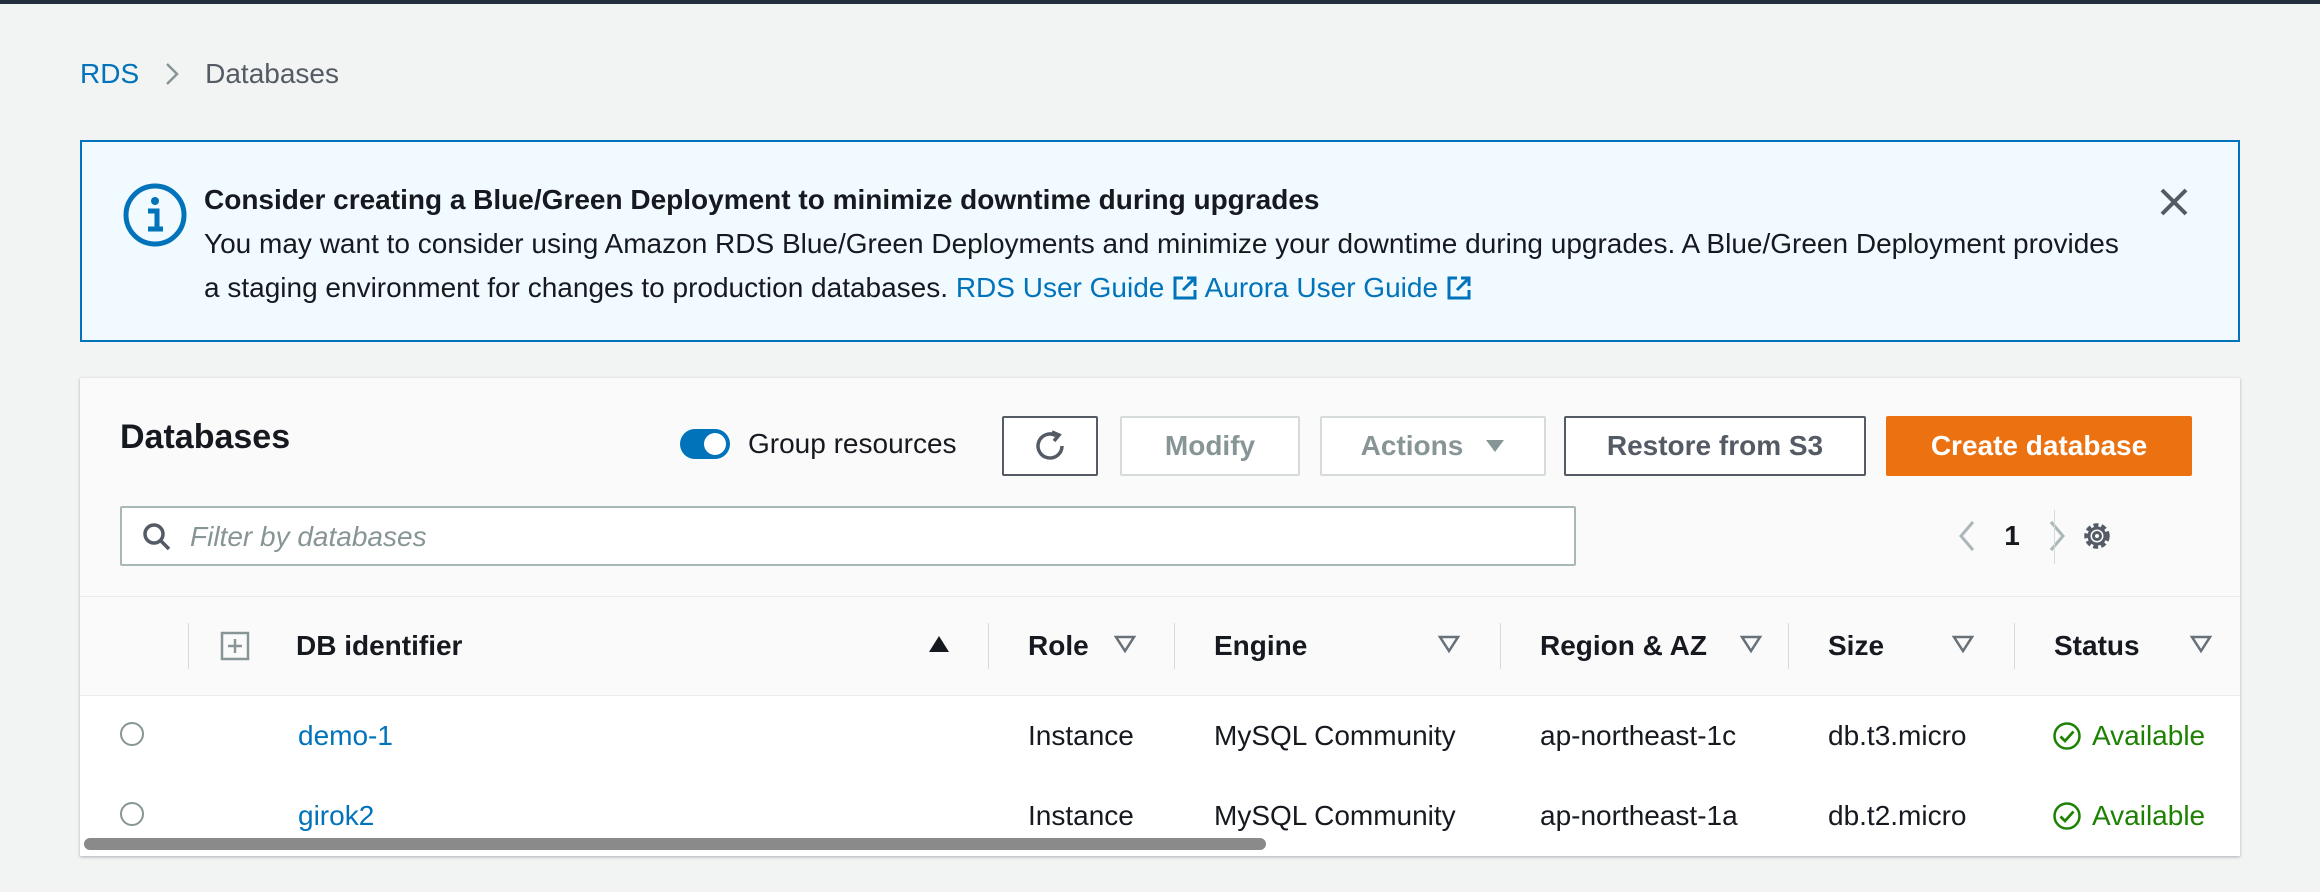  Describe the element at coordinates (1897, 815) in the screenshot. I see `size-cell: db.t2.micro` at that location.